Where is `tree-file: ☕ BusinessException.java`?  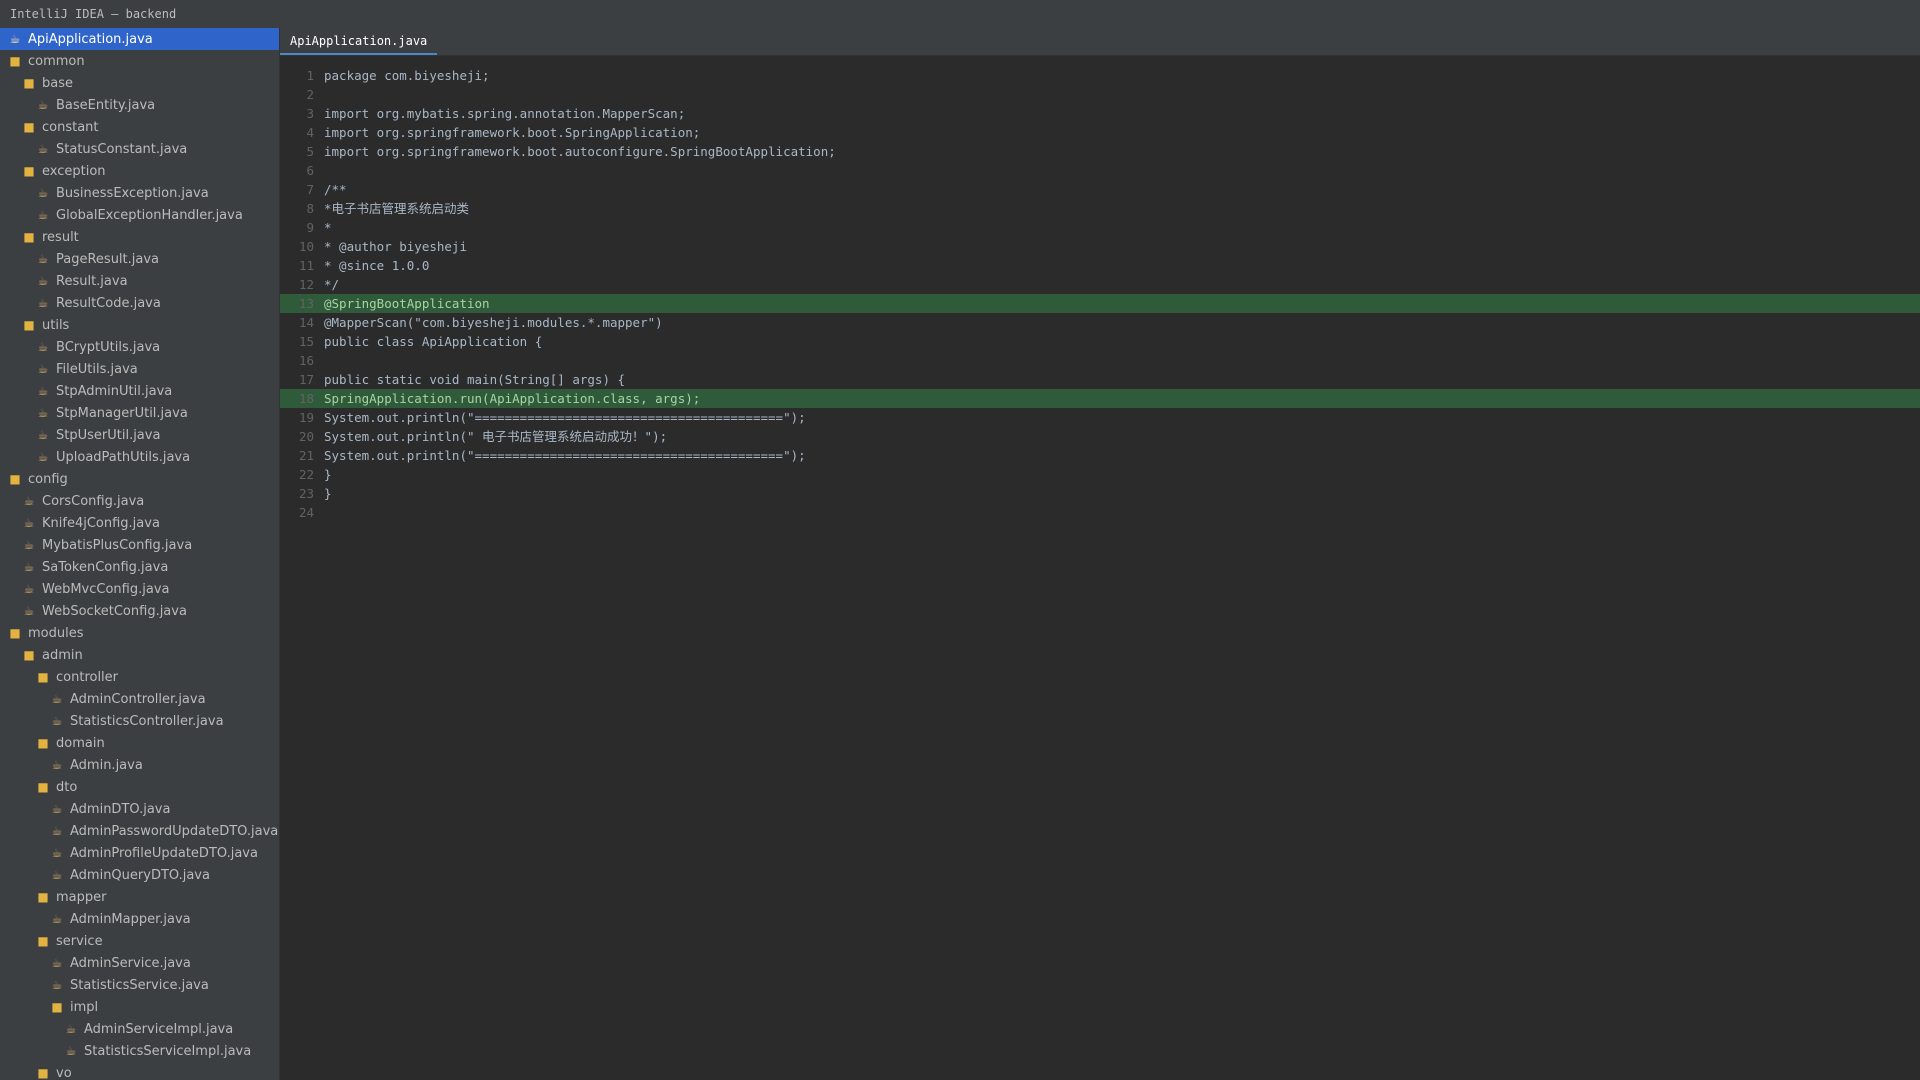 tree-file: ☕ BusinessException.java is located at coordinates (139, 193).